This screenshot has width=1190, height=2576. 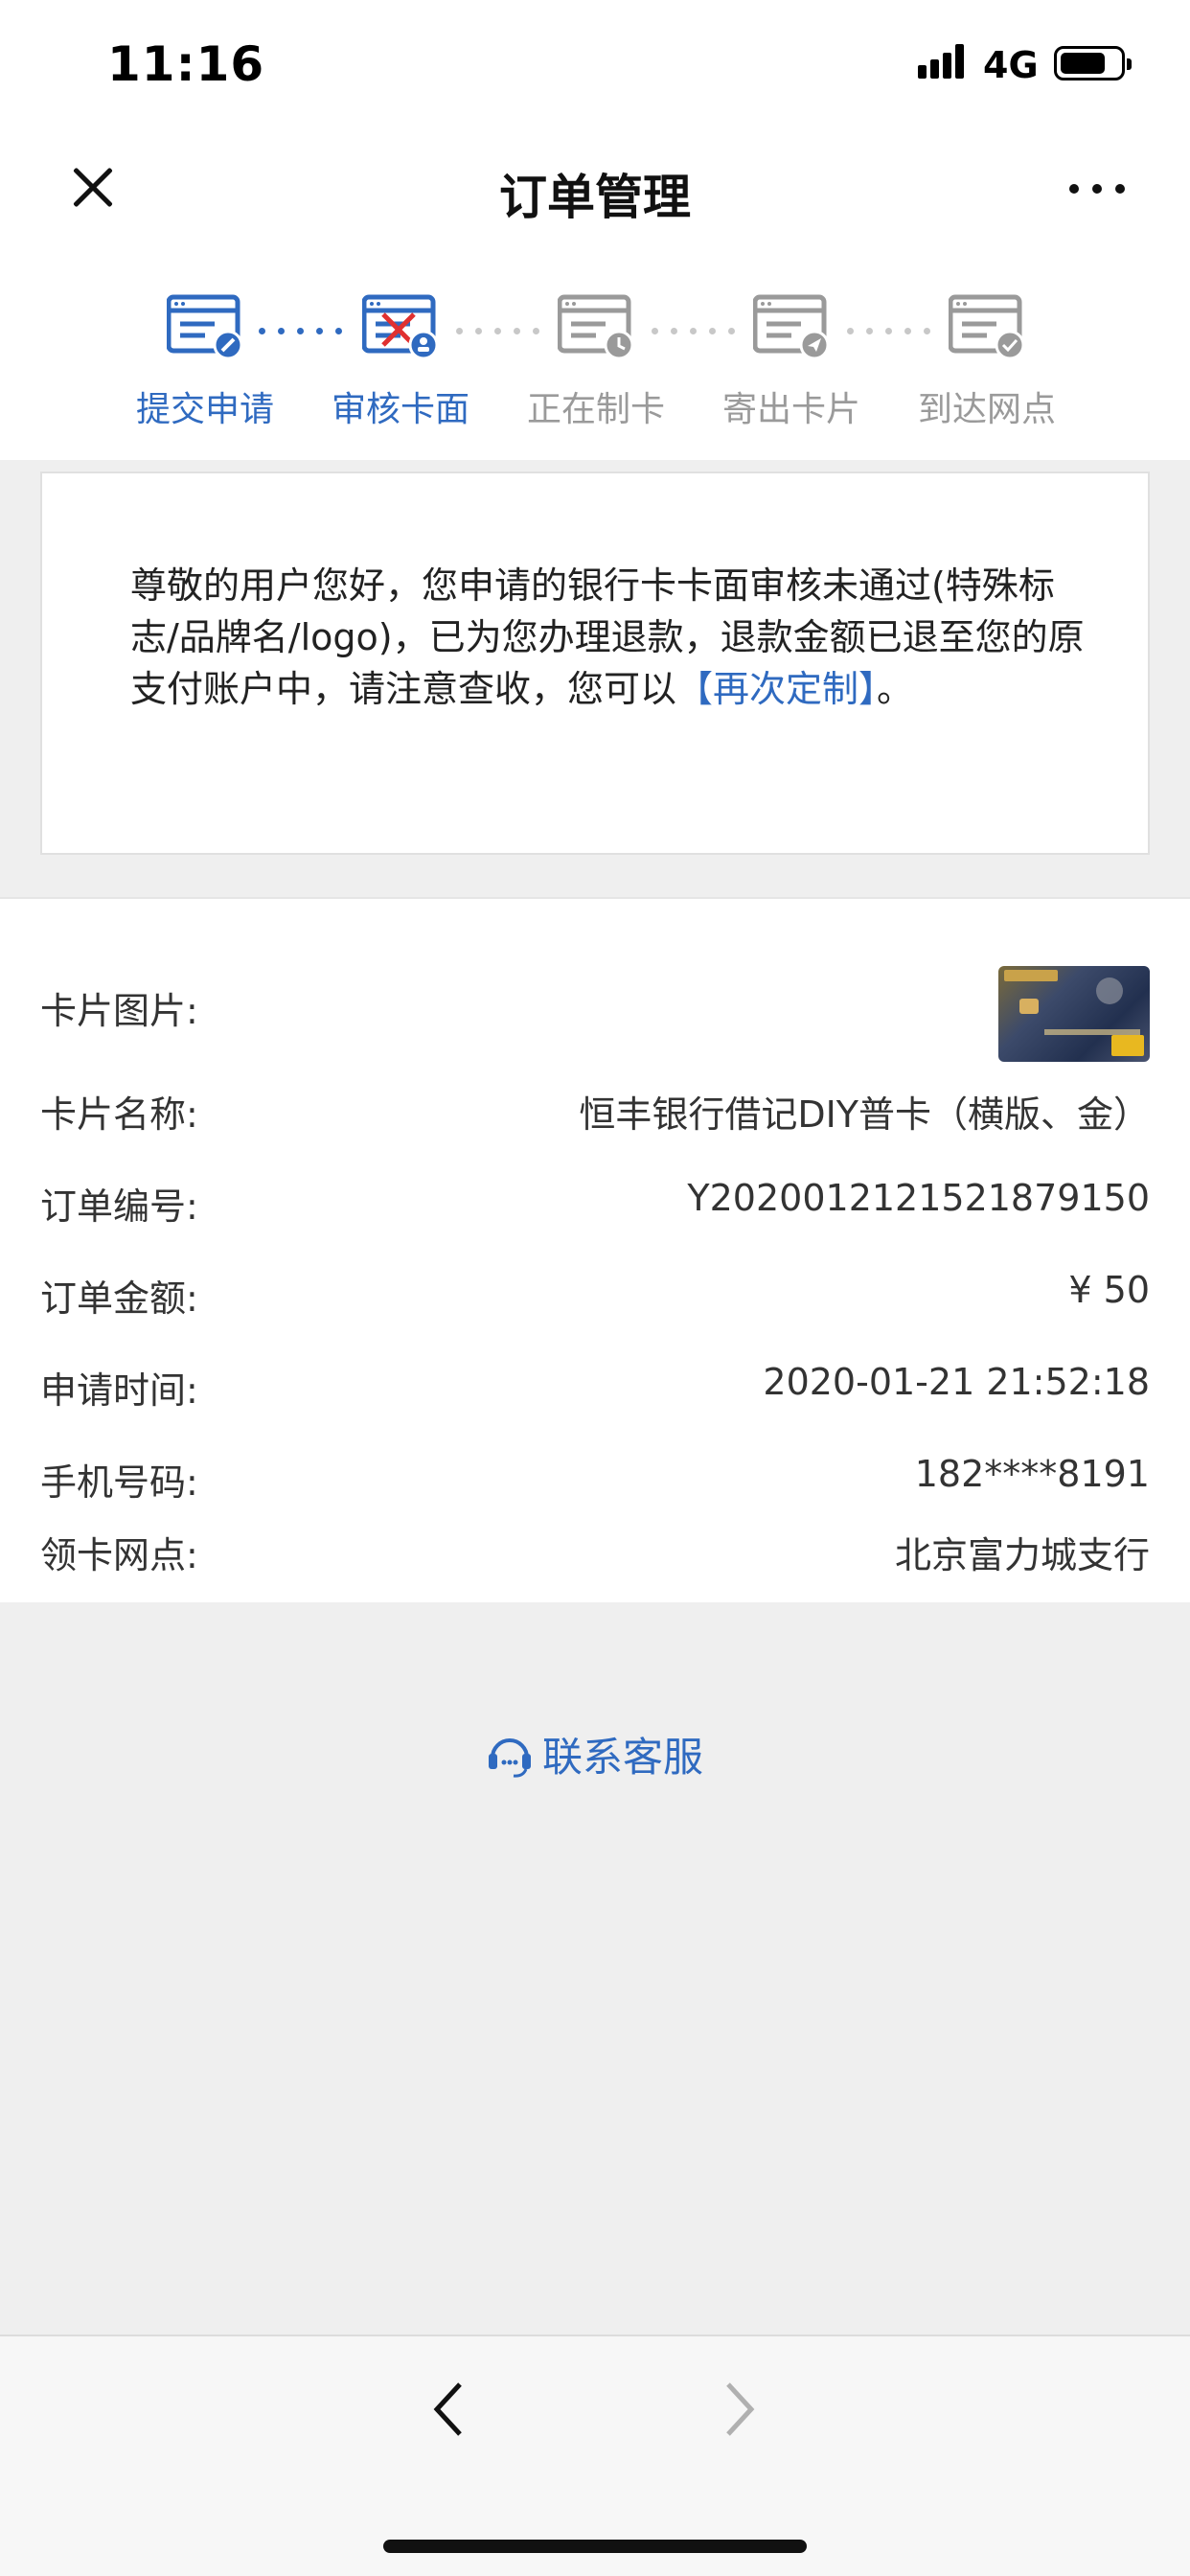 I want to click on detail-label: 申请时间:, so click(x=119, y=1390).